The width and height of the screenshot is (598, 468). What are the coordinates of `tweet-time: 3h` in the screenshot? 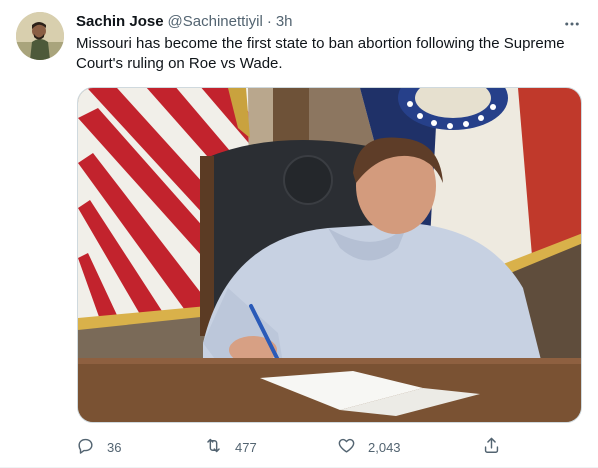 It's located at (284, 22).